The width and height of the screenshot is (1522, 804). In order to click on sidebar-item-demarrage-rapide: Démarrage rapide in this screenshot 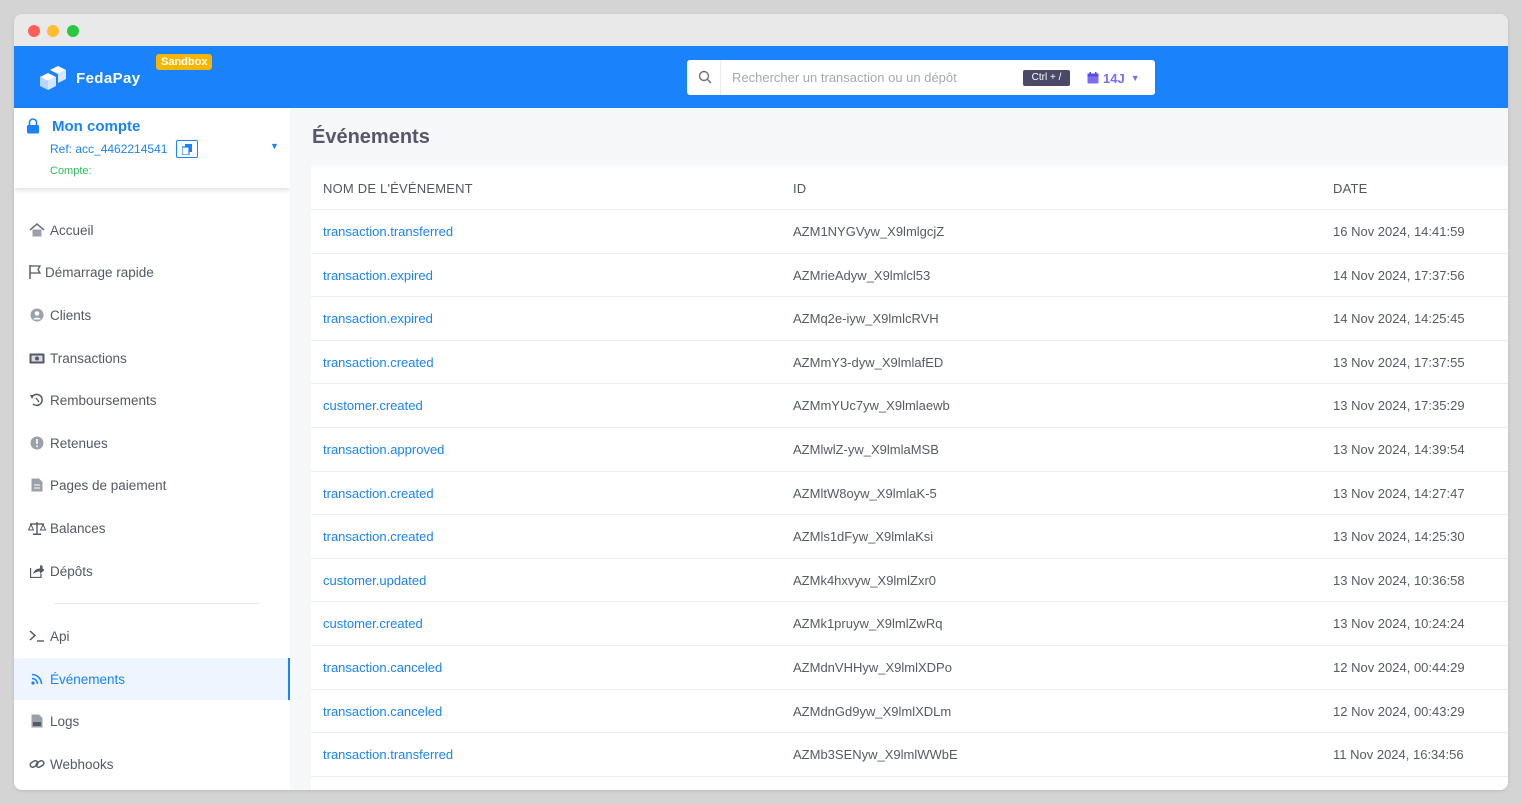, I will do `click(152, 272)`.